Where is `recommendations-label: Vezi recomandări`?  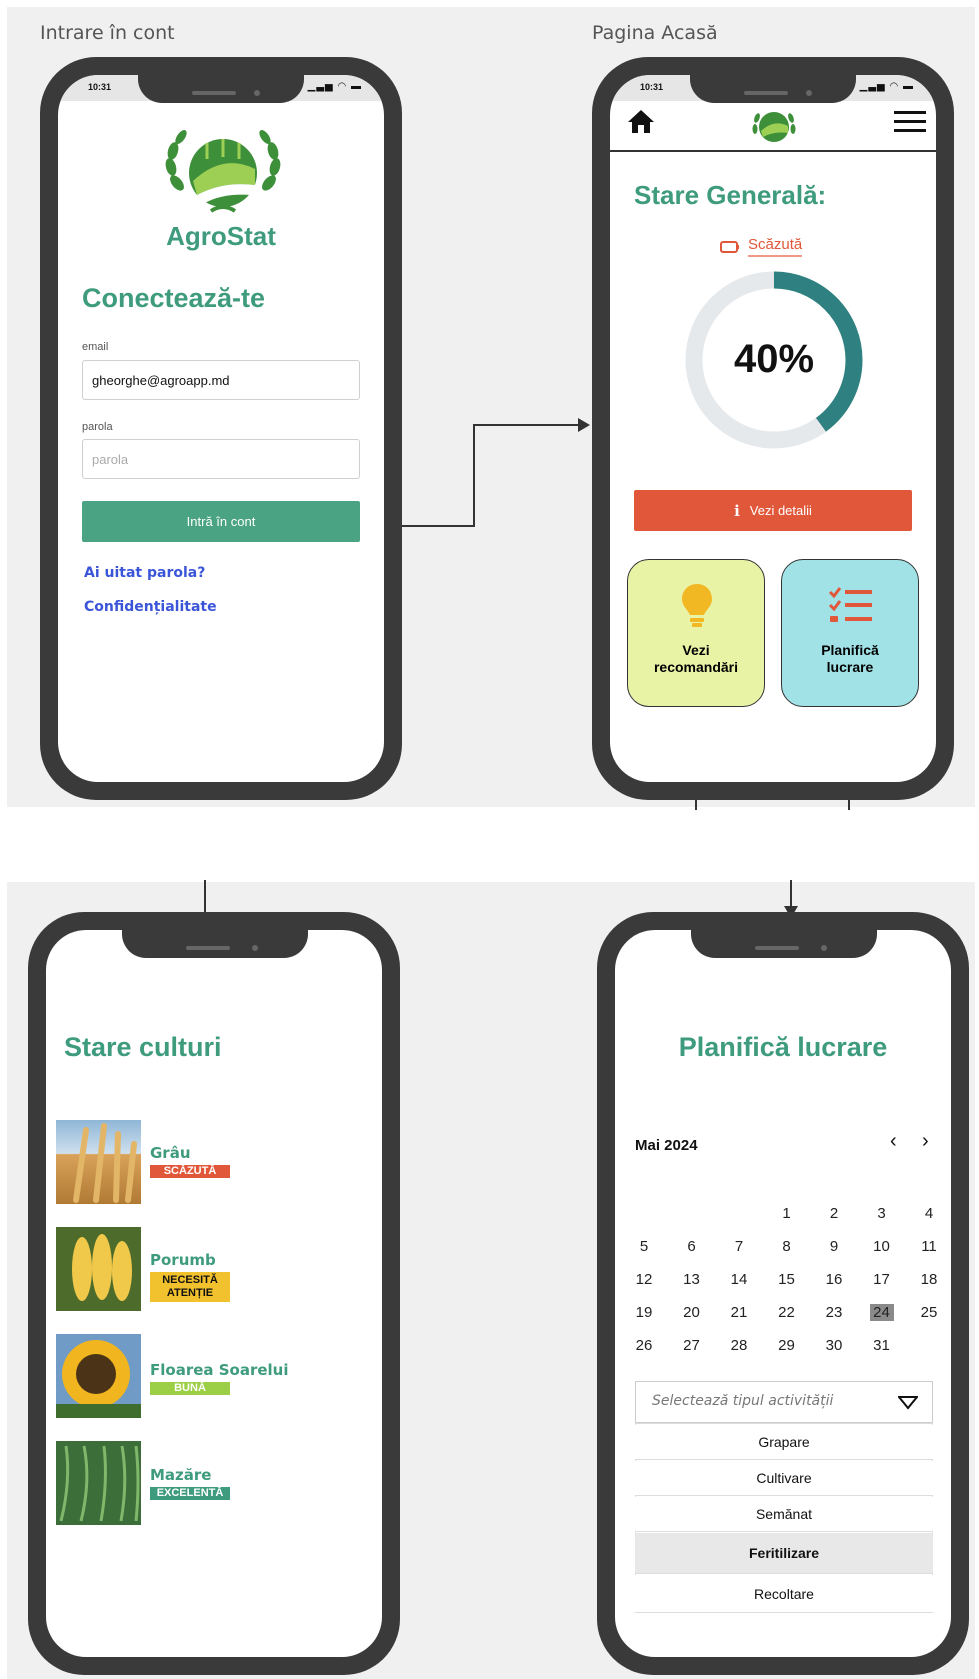 recommendations-label: Vezi recomandări is located at coordinates (696, 658).